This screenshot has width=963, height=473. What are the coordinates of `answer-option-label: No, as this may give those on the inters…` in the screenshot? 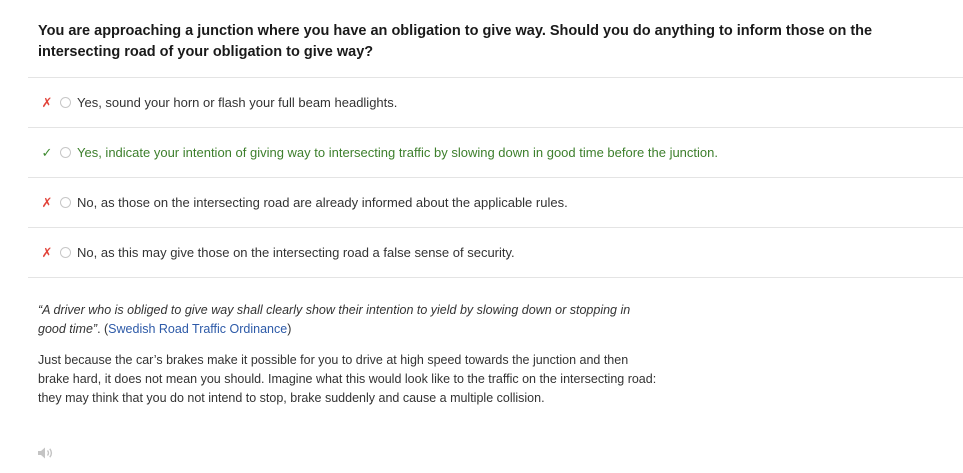 It's located at (296, 252).